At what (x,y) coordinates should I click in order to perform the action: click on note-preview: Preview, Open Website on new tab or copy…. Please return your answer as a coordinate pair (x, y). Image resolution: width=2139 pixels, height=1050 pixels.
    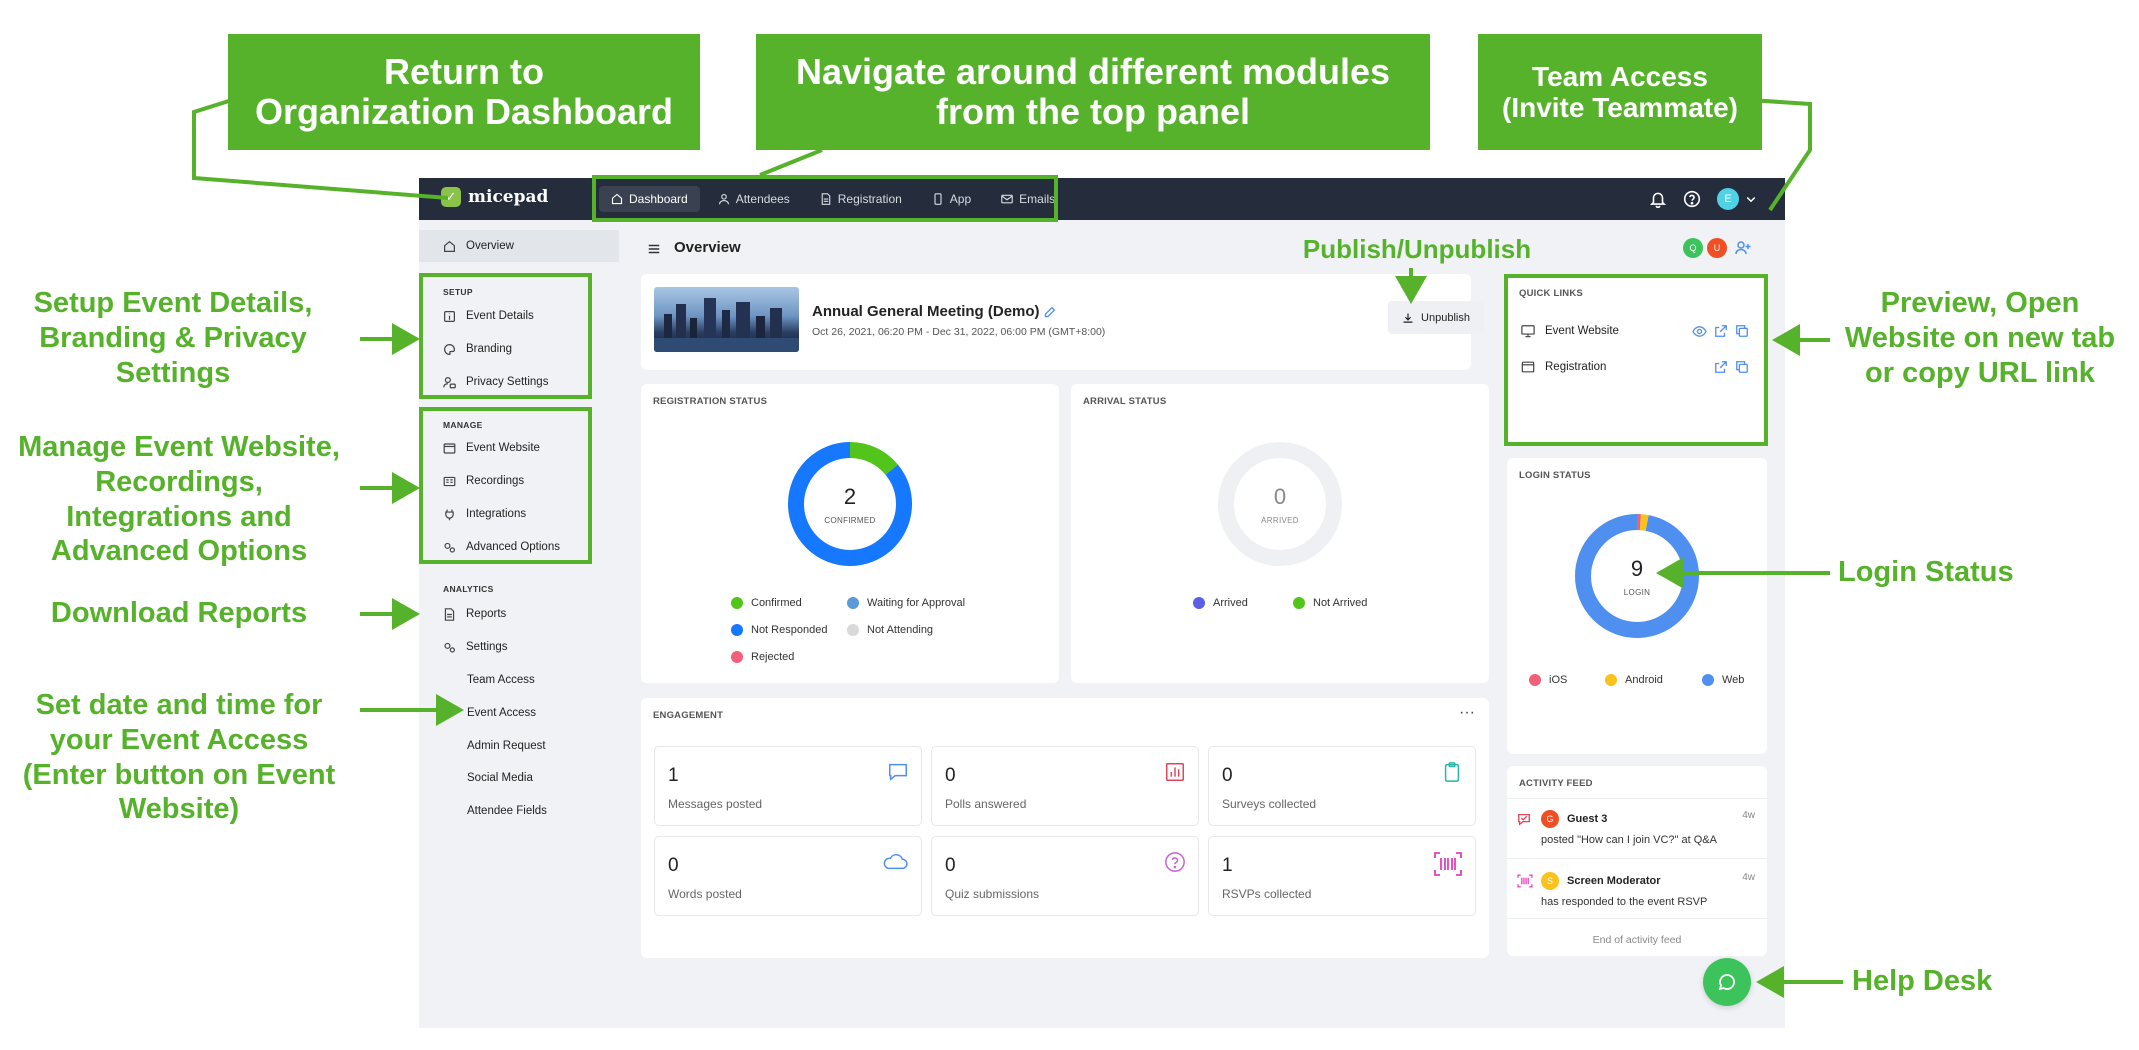
    Looking at the image, I should click on (1980, 338).